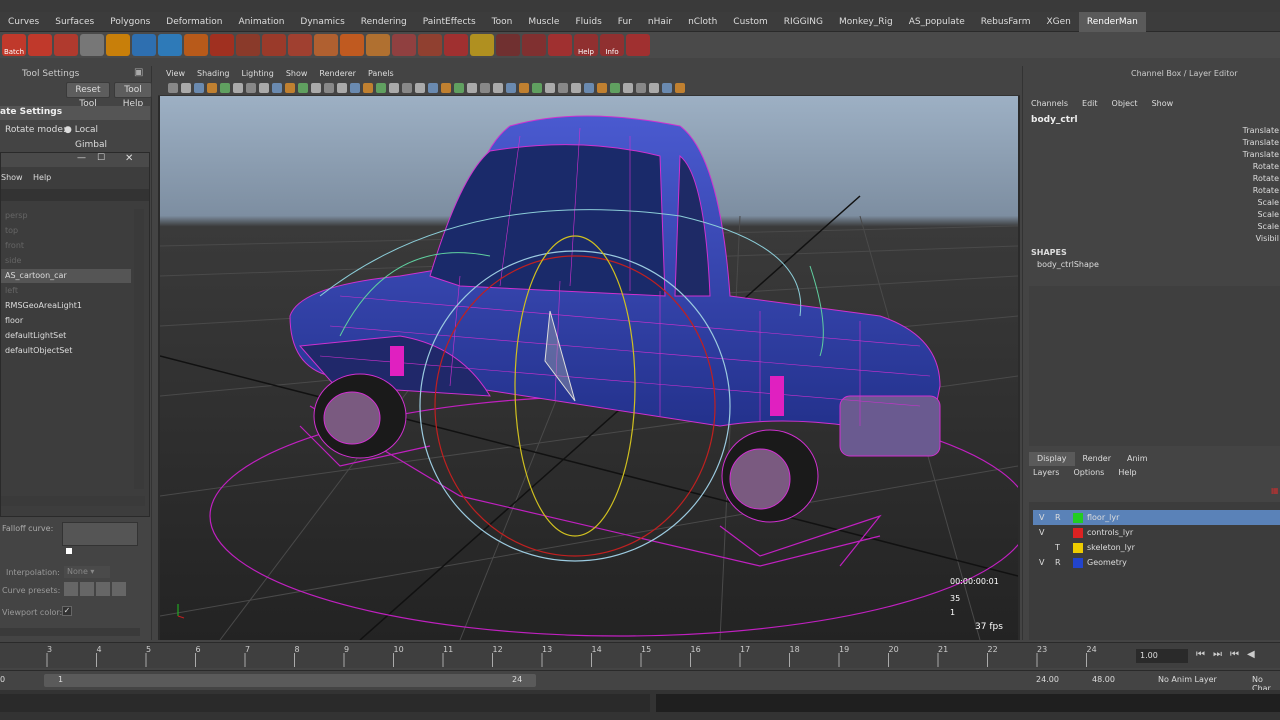 This screenshot has height=720, width=1280. Describe the element at coordinates (586, 45) in the screenshot. I see `help-icon: Help` at that location.